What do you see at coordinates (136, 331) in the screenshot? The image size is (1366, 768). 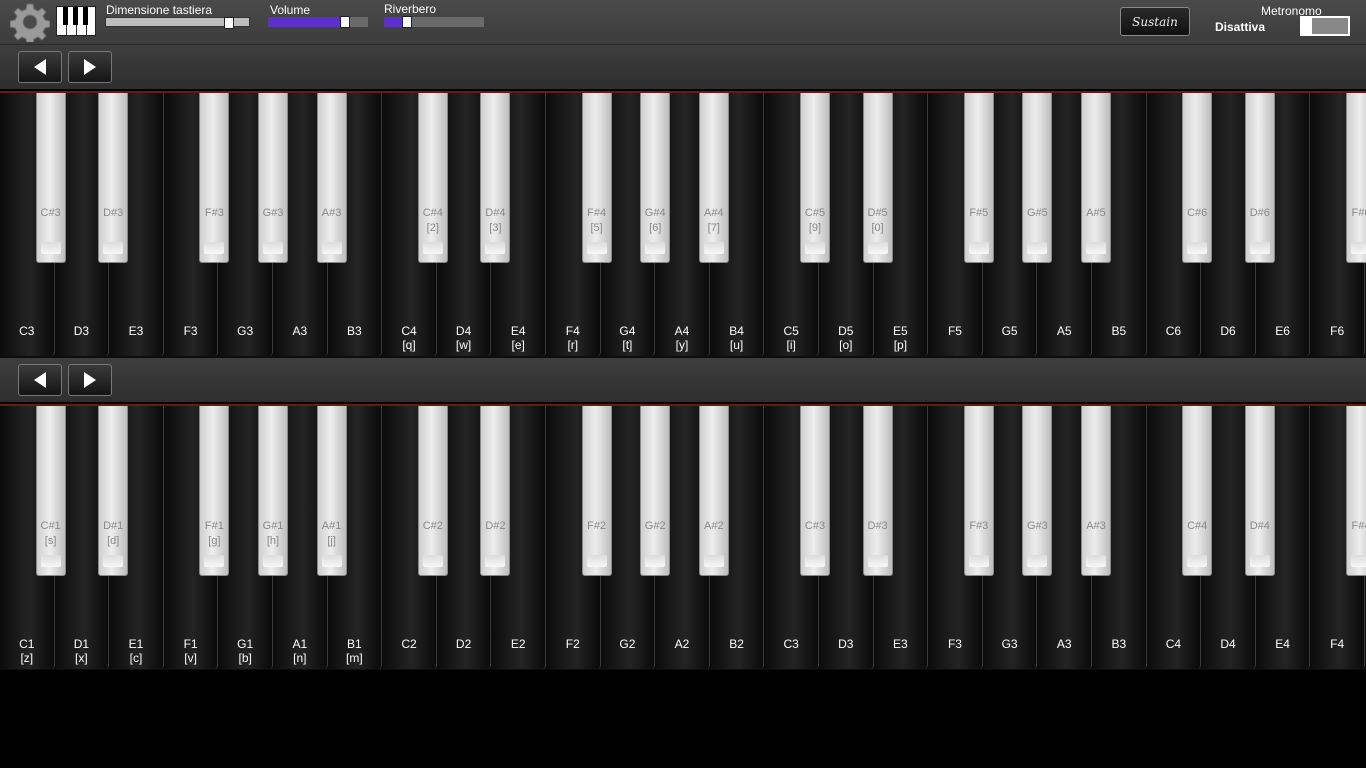 I see `white-key-label: E3` at bounding box center [136, 331].